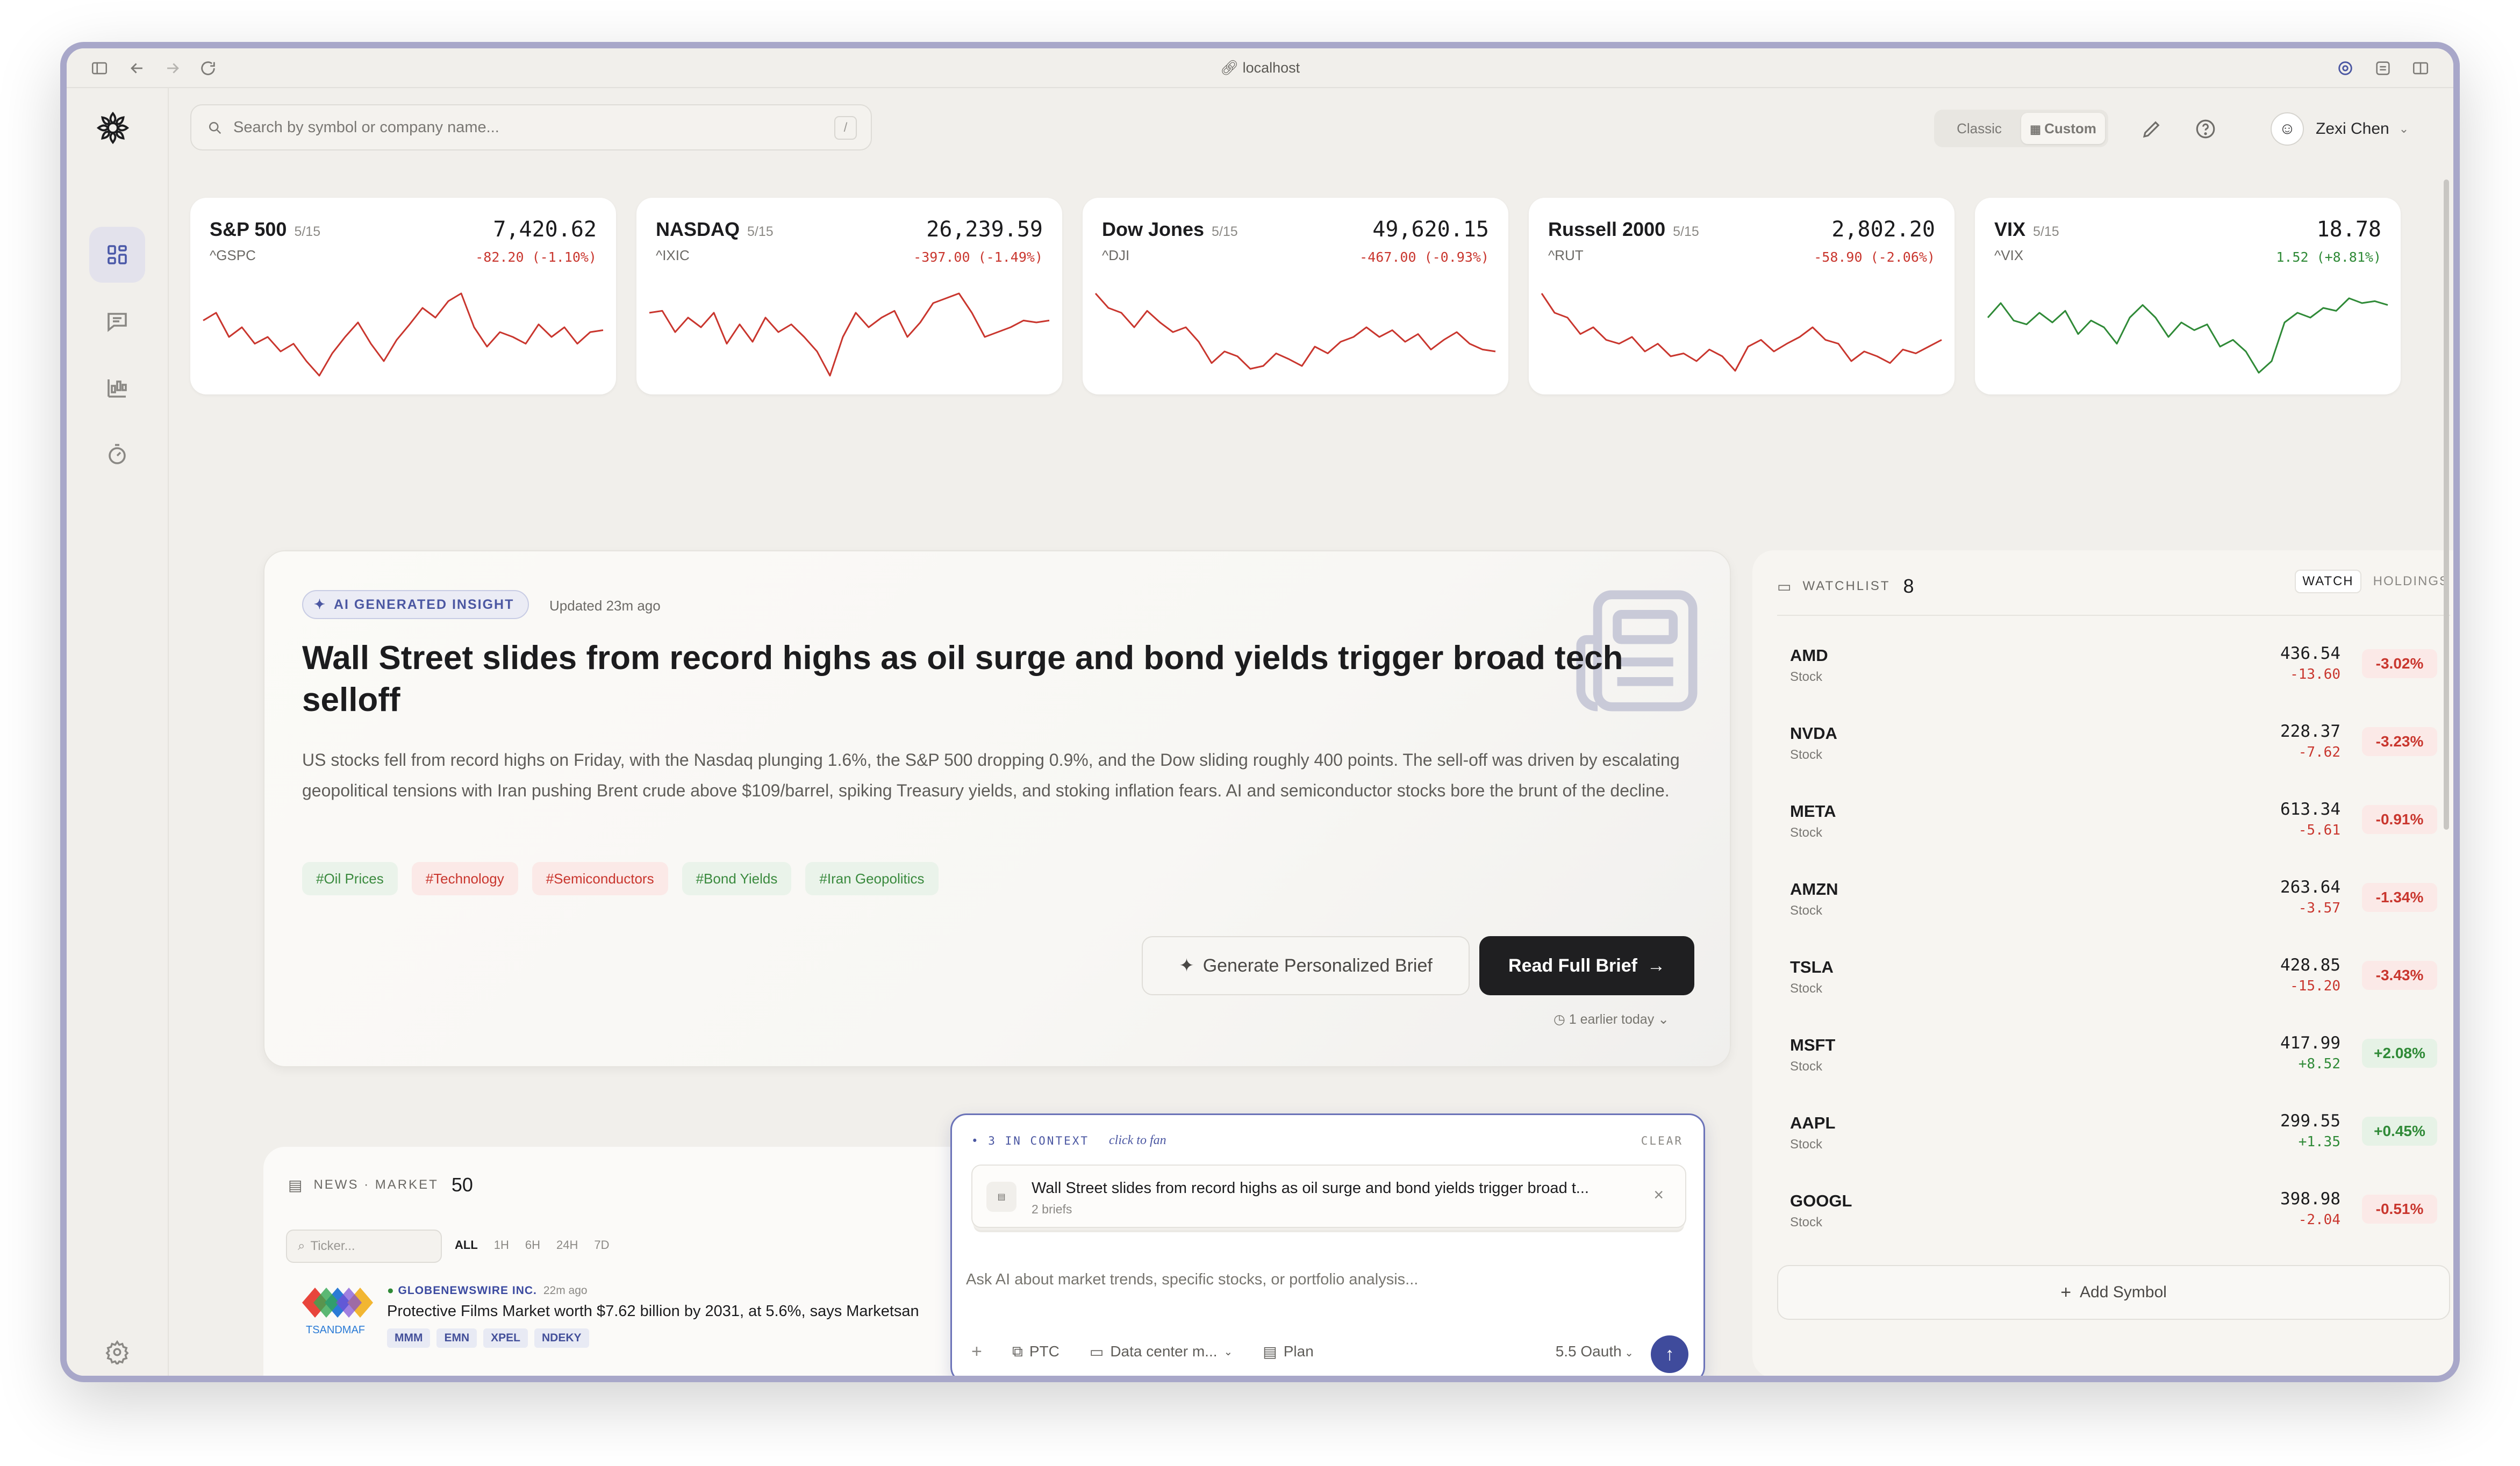 The height and width of the screenshot is (1466, 2520). What do you see at coordinates (336, 1313) in the screenshot?
I see `news-thumbnail: TSANDMAF` at bounding box center [336, 1313].